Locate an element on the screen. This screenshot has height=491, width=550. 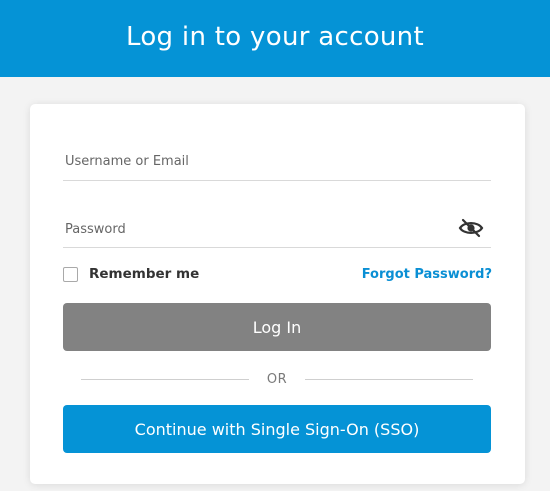
password-visibility-toggle is located at coordinates (471, 228).